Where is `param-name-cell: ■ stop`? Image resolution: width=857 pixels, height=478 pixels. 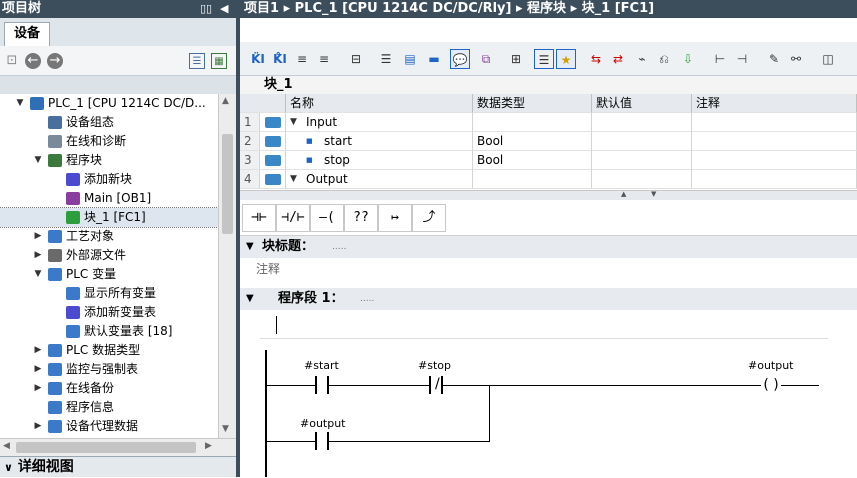 param-name-cell: ■ stop is located at coordinates (379, 160).